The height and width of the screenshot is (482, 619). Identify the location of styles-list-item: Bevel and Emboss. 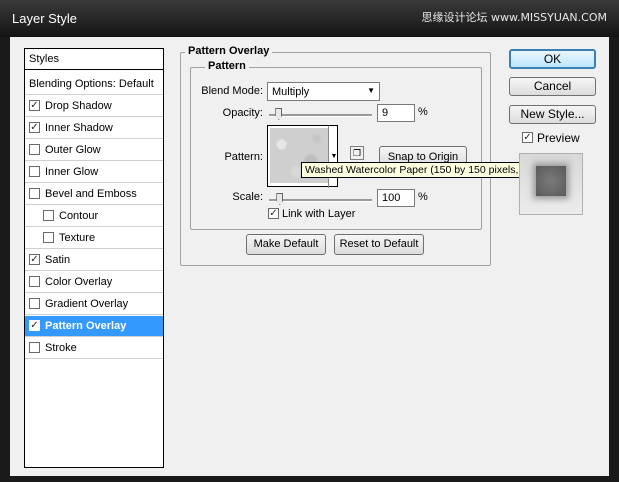
(94, 194).